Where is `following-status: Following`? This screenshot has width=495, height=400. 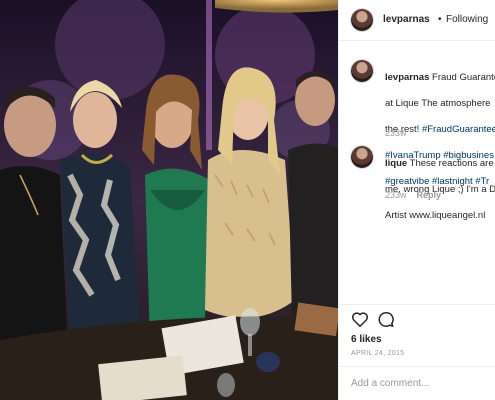
following-status: Following is located at coordinates (467, 19).